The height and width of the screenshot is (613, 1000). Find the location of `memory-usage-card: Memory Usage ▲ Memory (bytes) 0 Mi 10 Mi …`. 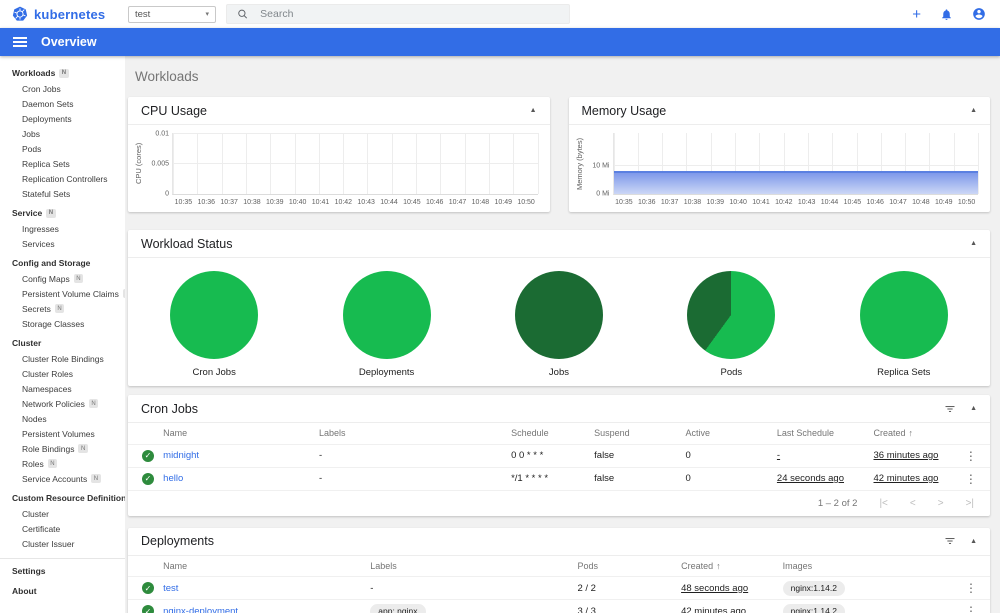

memory-usage-card: Memory Usage ▲ Memory (bytes) 0 Mi 10 Mi … is located at coordinates (779, 154).